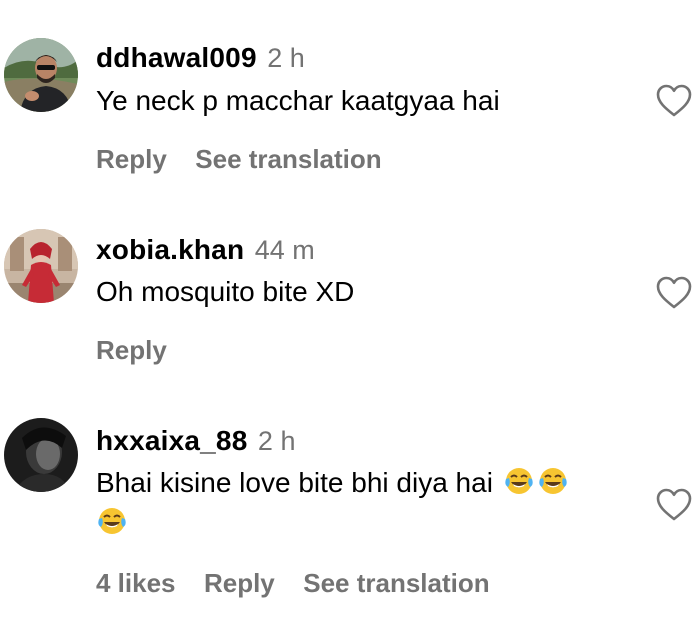 This screenshot has width=700, height=630. I want to click on comment-text: Bhai kisine love bite bhi diya hai 😂😂😂, so click(371, 503).